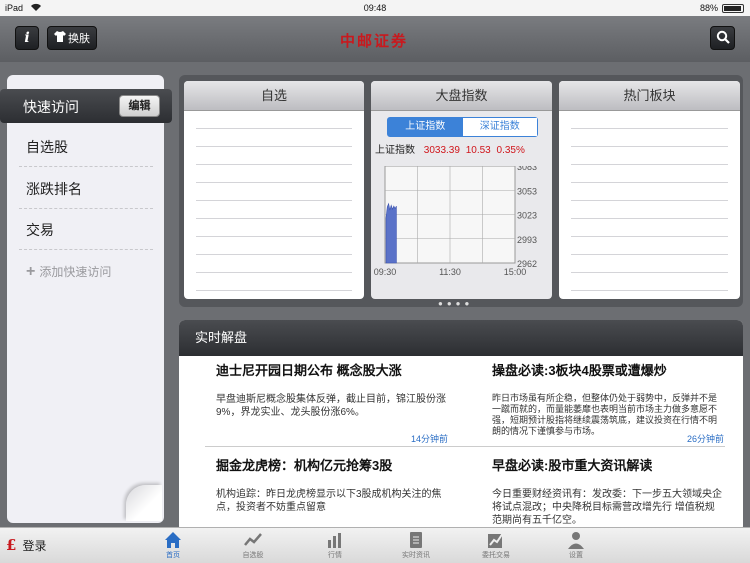  What do you see at coordinates (576, 540) in the screenshot?
I see `user-icon` at bounding box center [576, 540].